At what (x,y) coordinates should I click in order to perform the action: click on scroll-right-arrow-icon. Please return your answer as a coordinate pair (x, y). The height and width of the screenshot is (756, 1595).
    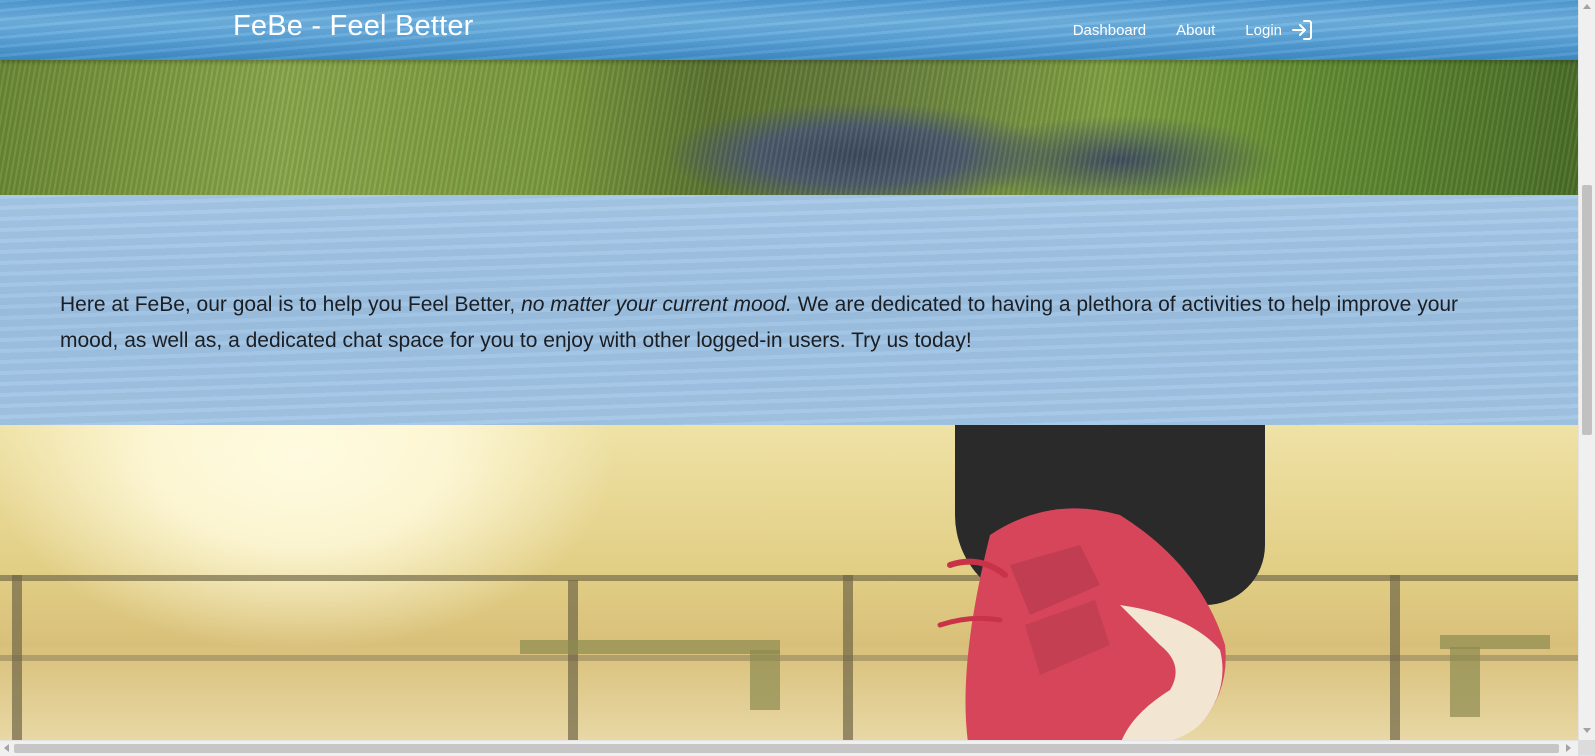
    Looking at the image, I should click on (1568, 748).